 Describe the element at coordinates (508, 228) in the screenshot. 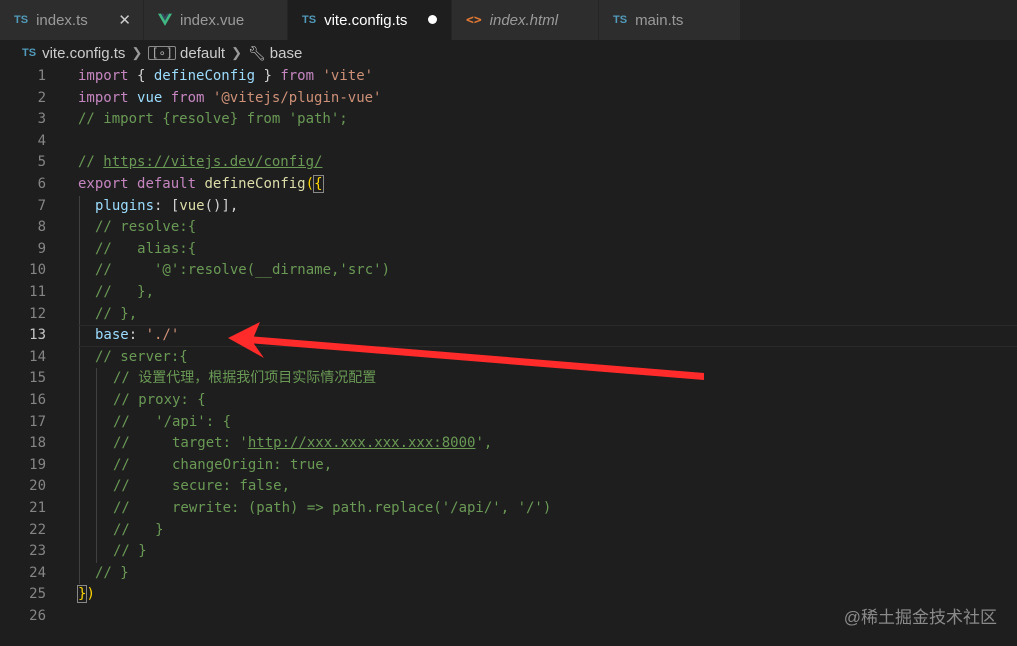

I see `code-line: 8 // resolve:{` at that location.